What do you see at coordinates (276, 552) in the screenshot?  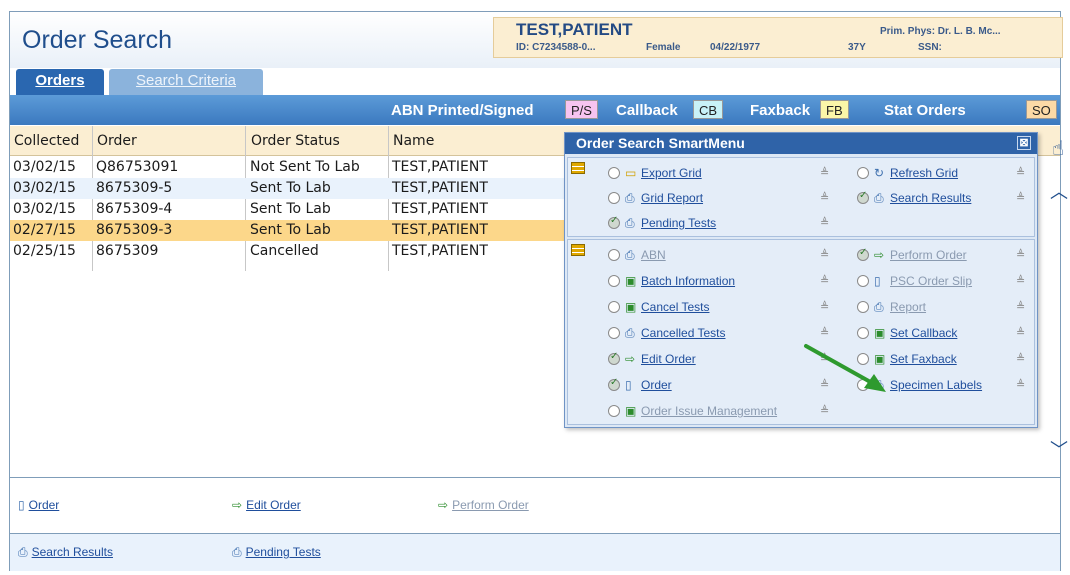 I see `action-pending-tests: ⎙ Pending Tests` at bounding box center [276, 552].